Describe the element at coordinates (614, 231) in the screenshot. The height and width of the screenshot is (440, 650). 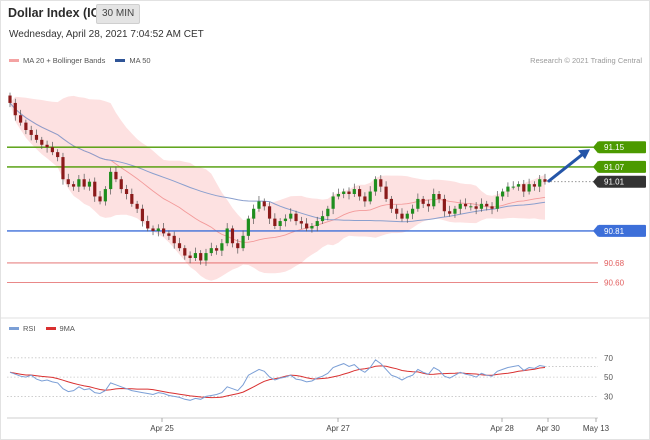
I see `level-label-support: 90.81` at that location.